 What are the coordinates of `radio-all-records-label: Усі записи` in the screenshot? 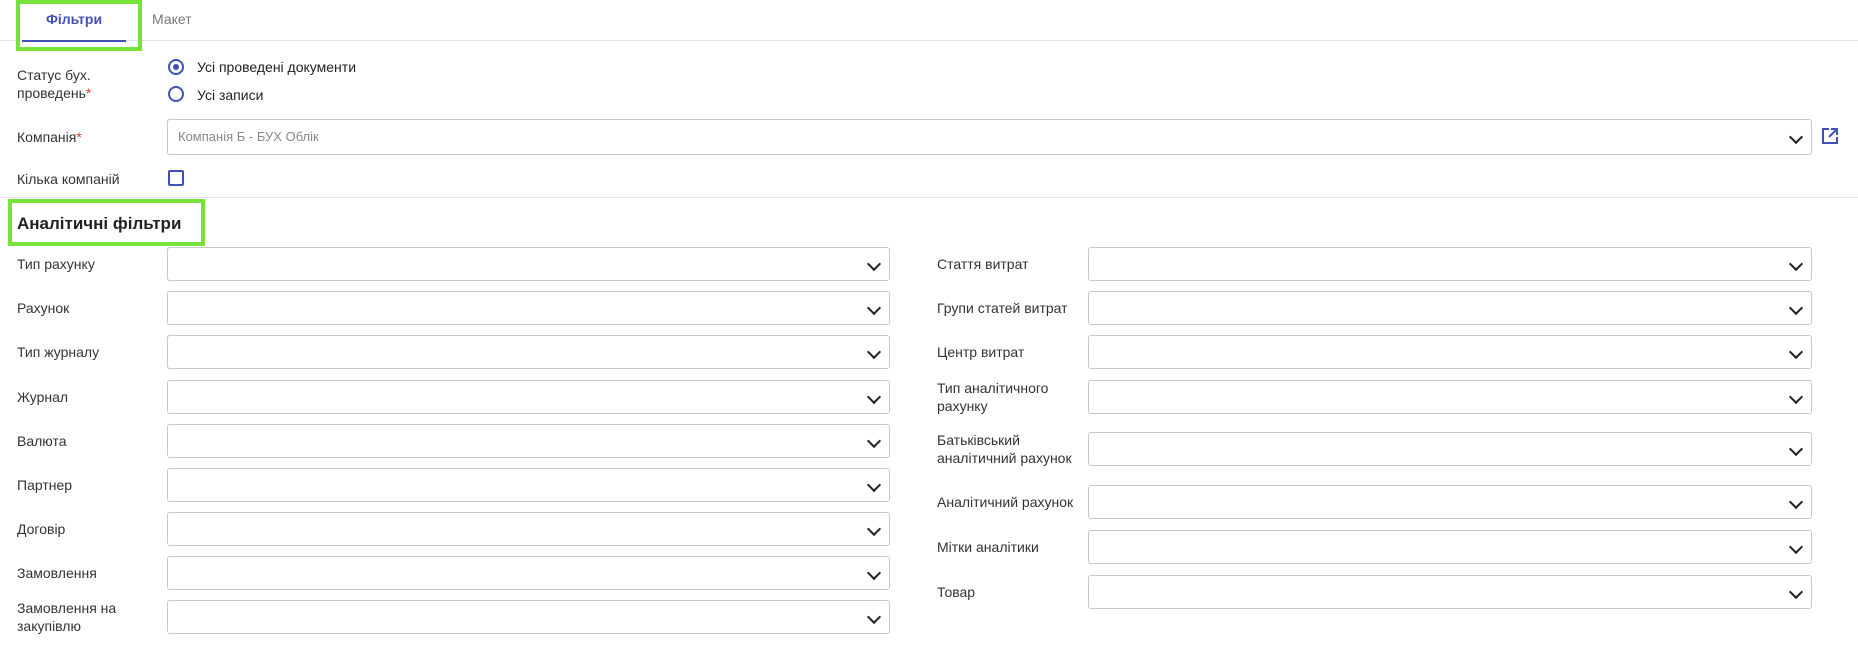 It's located at (230, 95).